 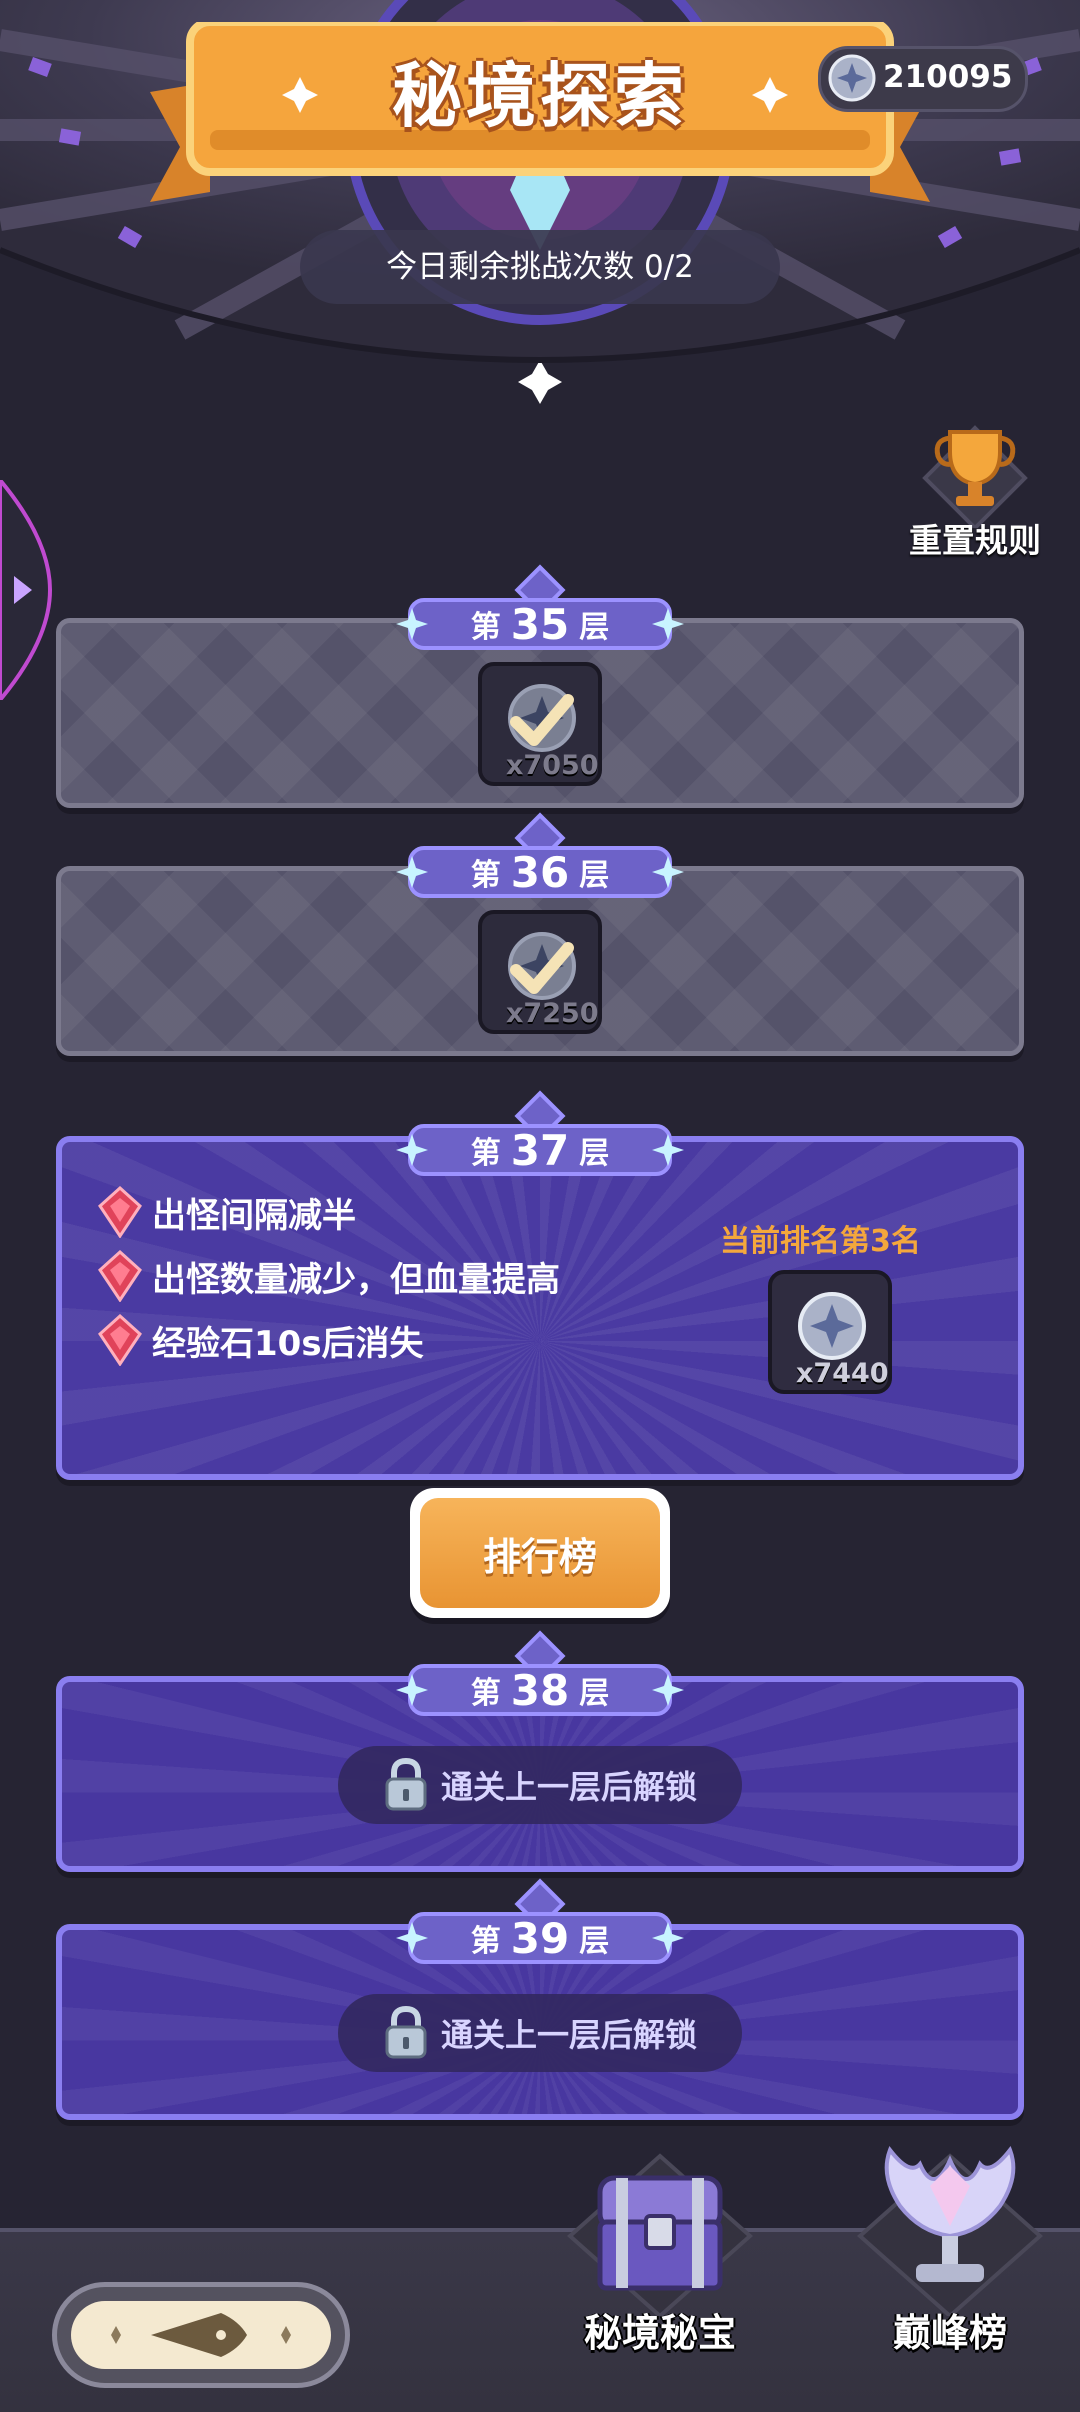 I want to click on reward-quantity: x7440, so click(x=842, y=1373).